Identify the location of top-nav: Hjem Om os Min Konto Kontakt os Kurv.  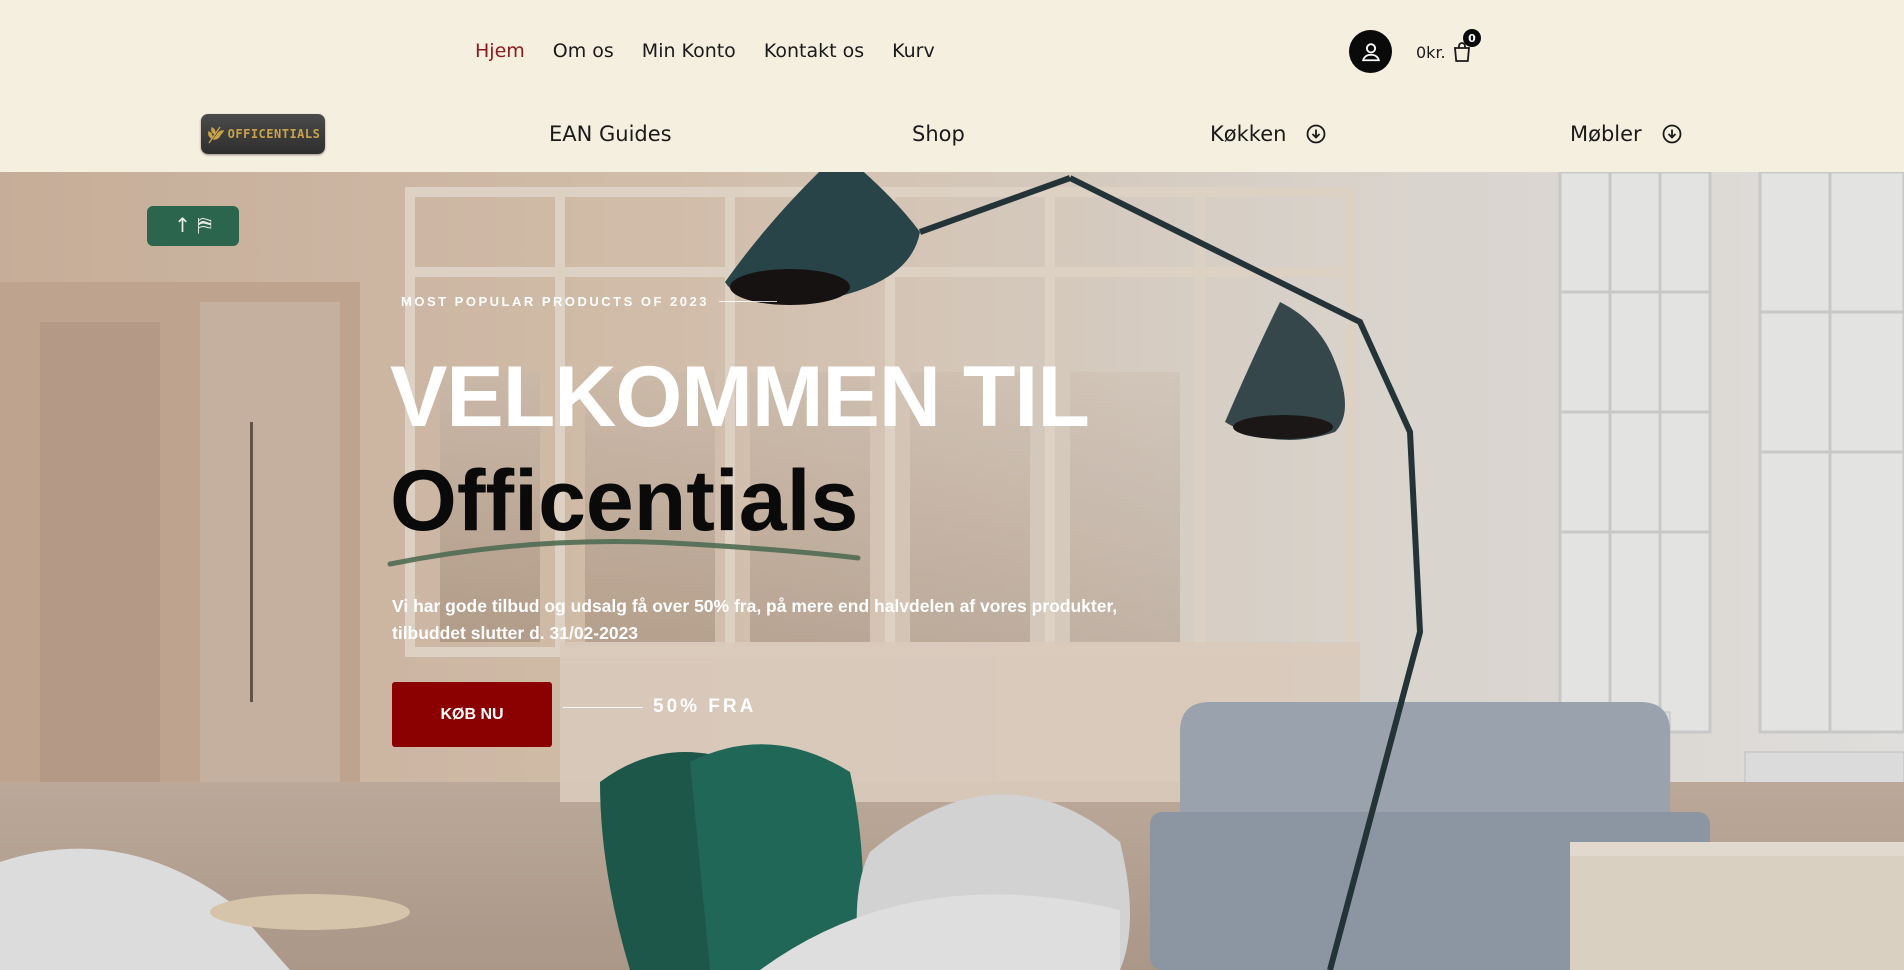
(705, 51).